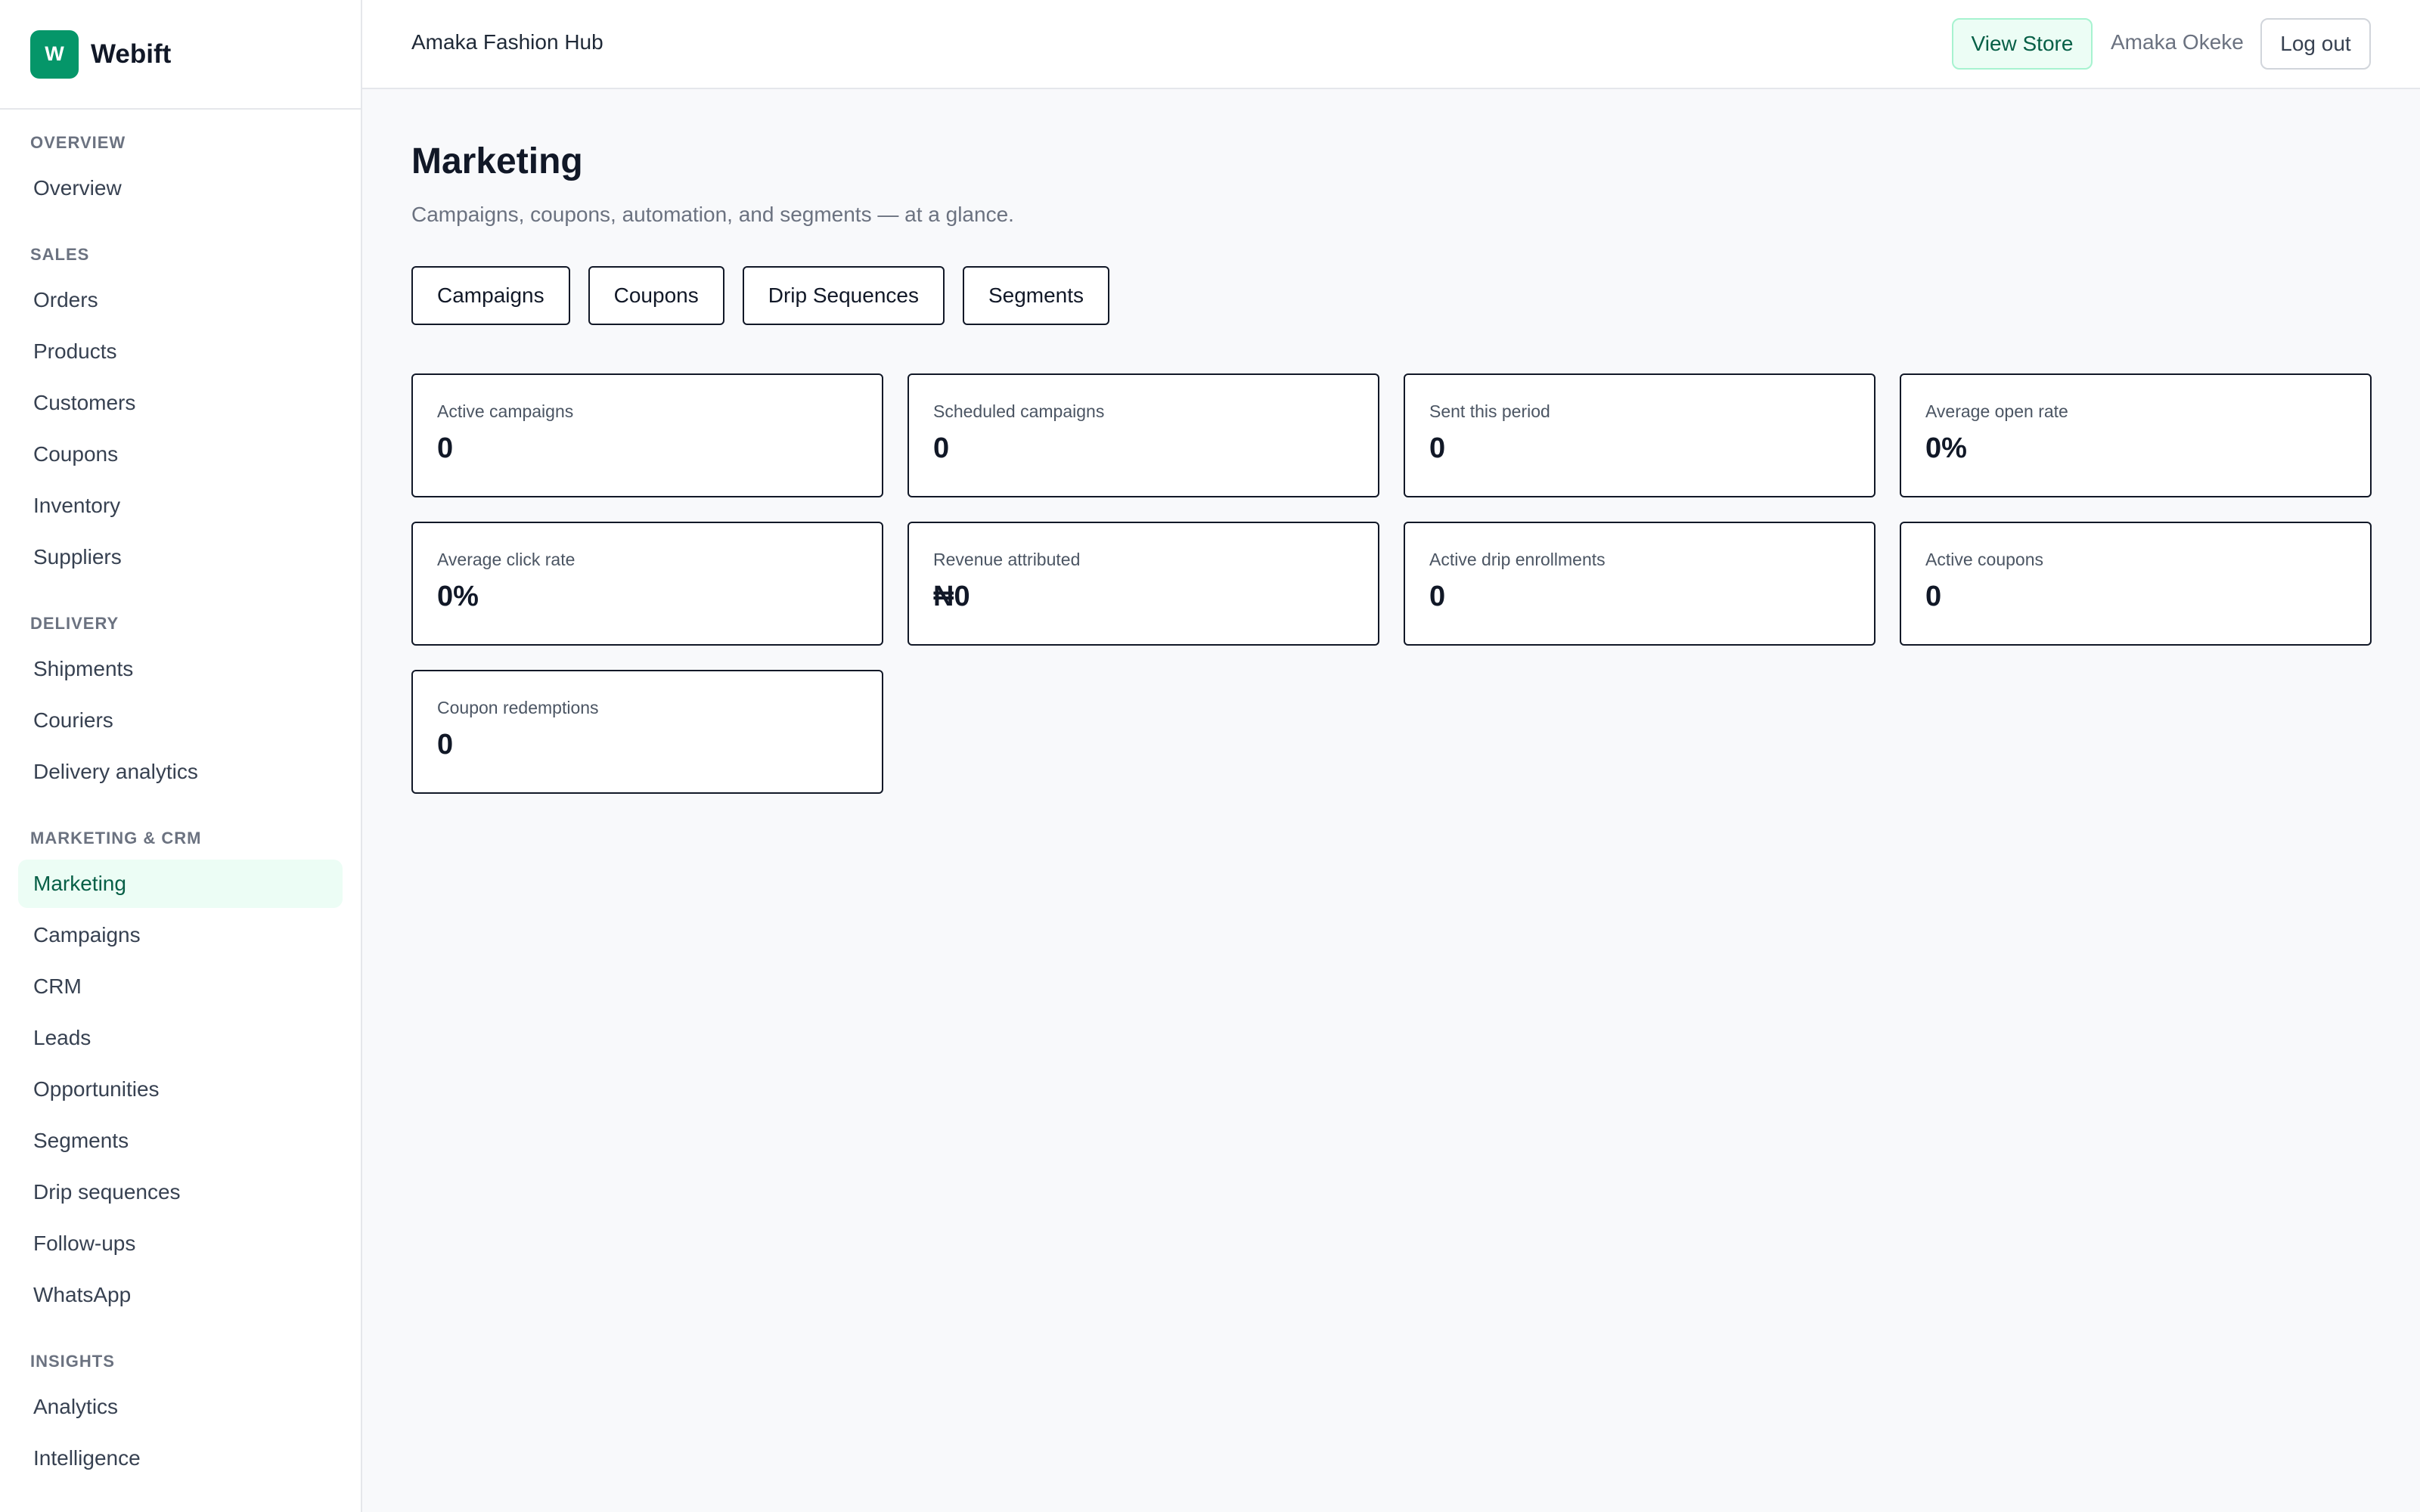 The width and height of the screenshot is (2420, 1512). What do you see at coordinates (180, 557) in the screenshot?
I see `sidebar-item-suppliers: Suppliers` at bounding box center [180, 557].